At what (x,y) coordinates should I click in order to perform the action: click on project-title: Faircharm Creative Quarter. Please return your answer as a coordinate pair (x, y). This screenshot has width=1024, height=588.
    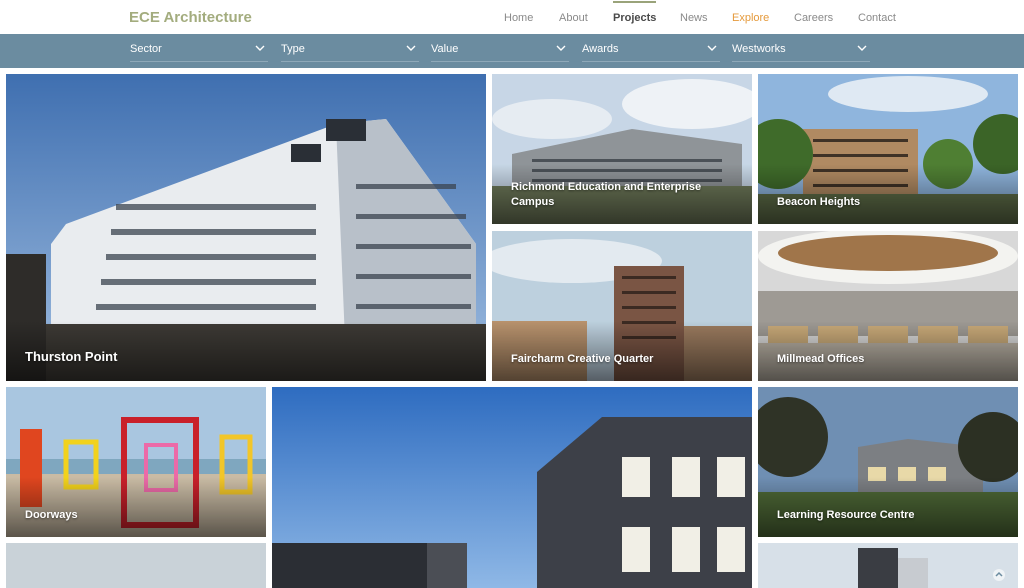
    Looking at the image, I should click on (582, 359).